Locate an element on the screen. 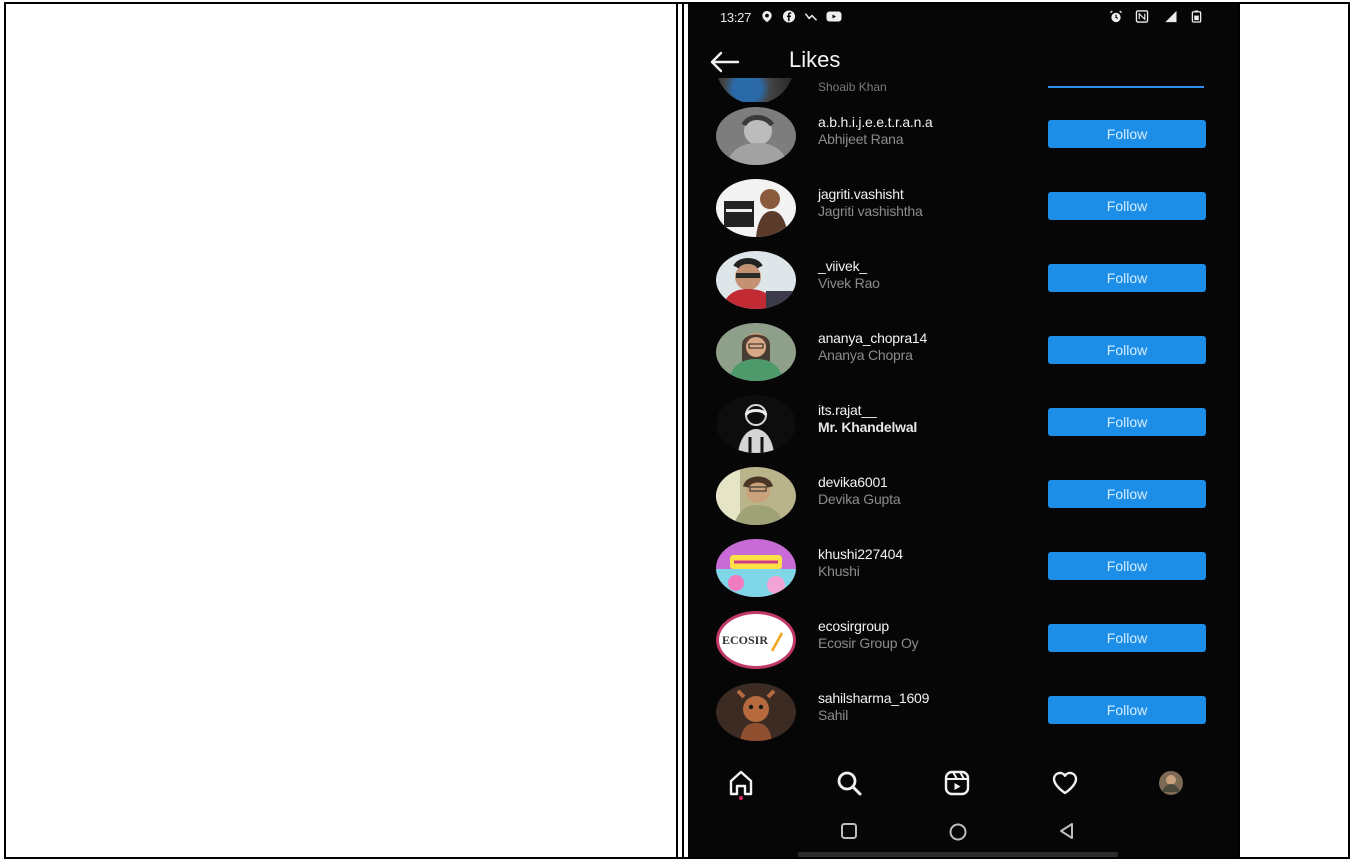  username: devika6001 is located at coordinates (853, 482).